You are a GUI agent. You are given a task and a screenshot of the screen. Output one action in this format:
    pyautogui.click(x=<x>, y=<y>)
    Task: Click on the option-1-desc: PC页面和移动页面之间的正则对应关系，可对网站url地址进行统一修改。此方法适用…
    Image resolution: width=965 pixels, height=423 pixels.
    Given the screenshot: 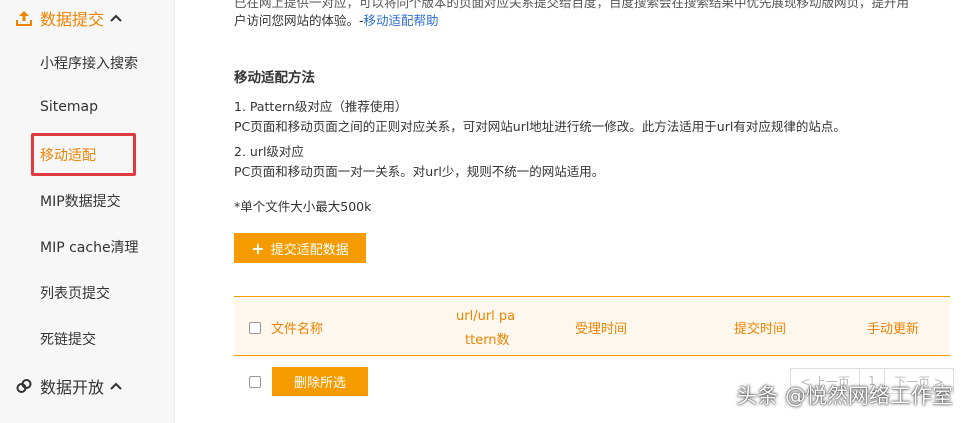 What is the action you would take?
    pyautogui.click(x=540, y=126)
    